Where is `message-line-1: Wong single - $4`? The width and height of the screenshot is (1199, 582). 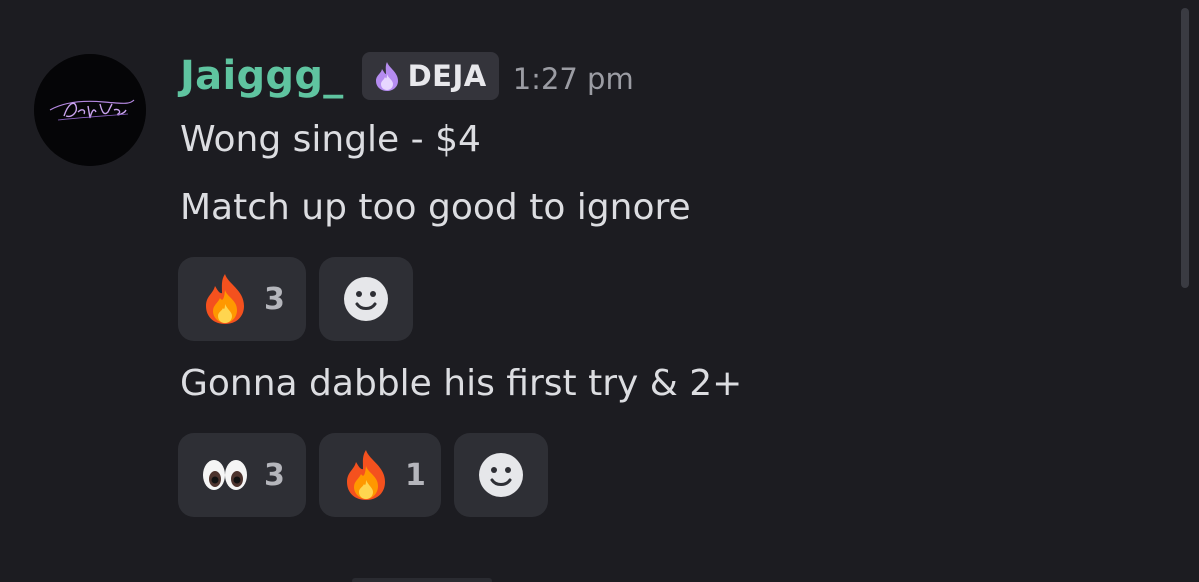
message-line-1: Wong single - $4 is located at coordinates (330, 139).